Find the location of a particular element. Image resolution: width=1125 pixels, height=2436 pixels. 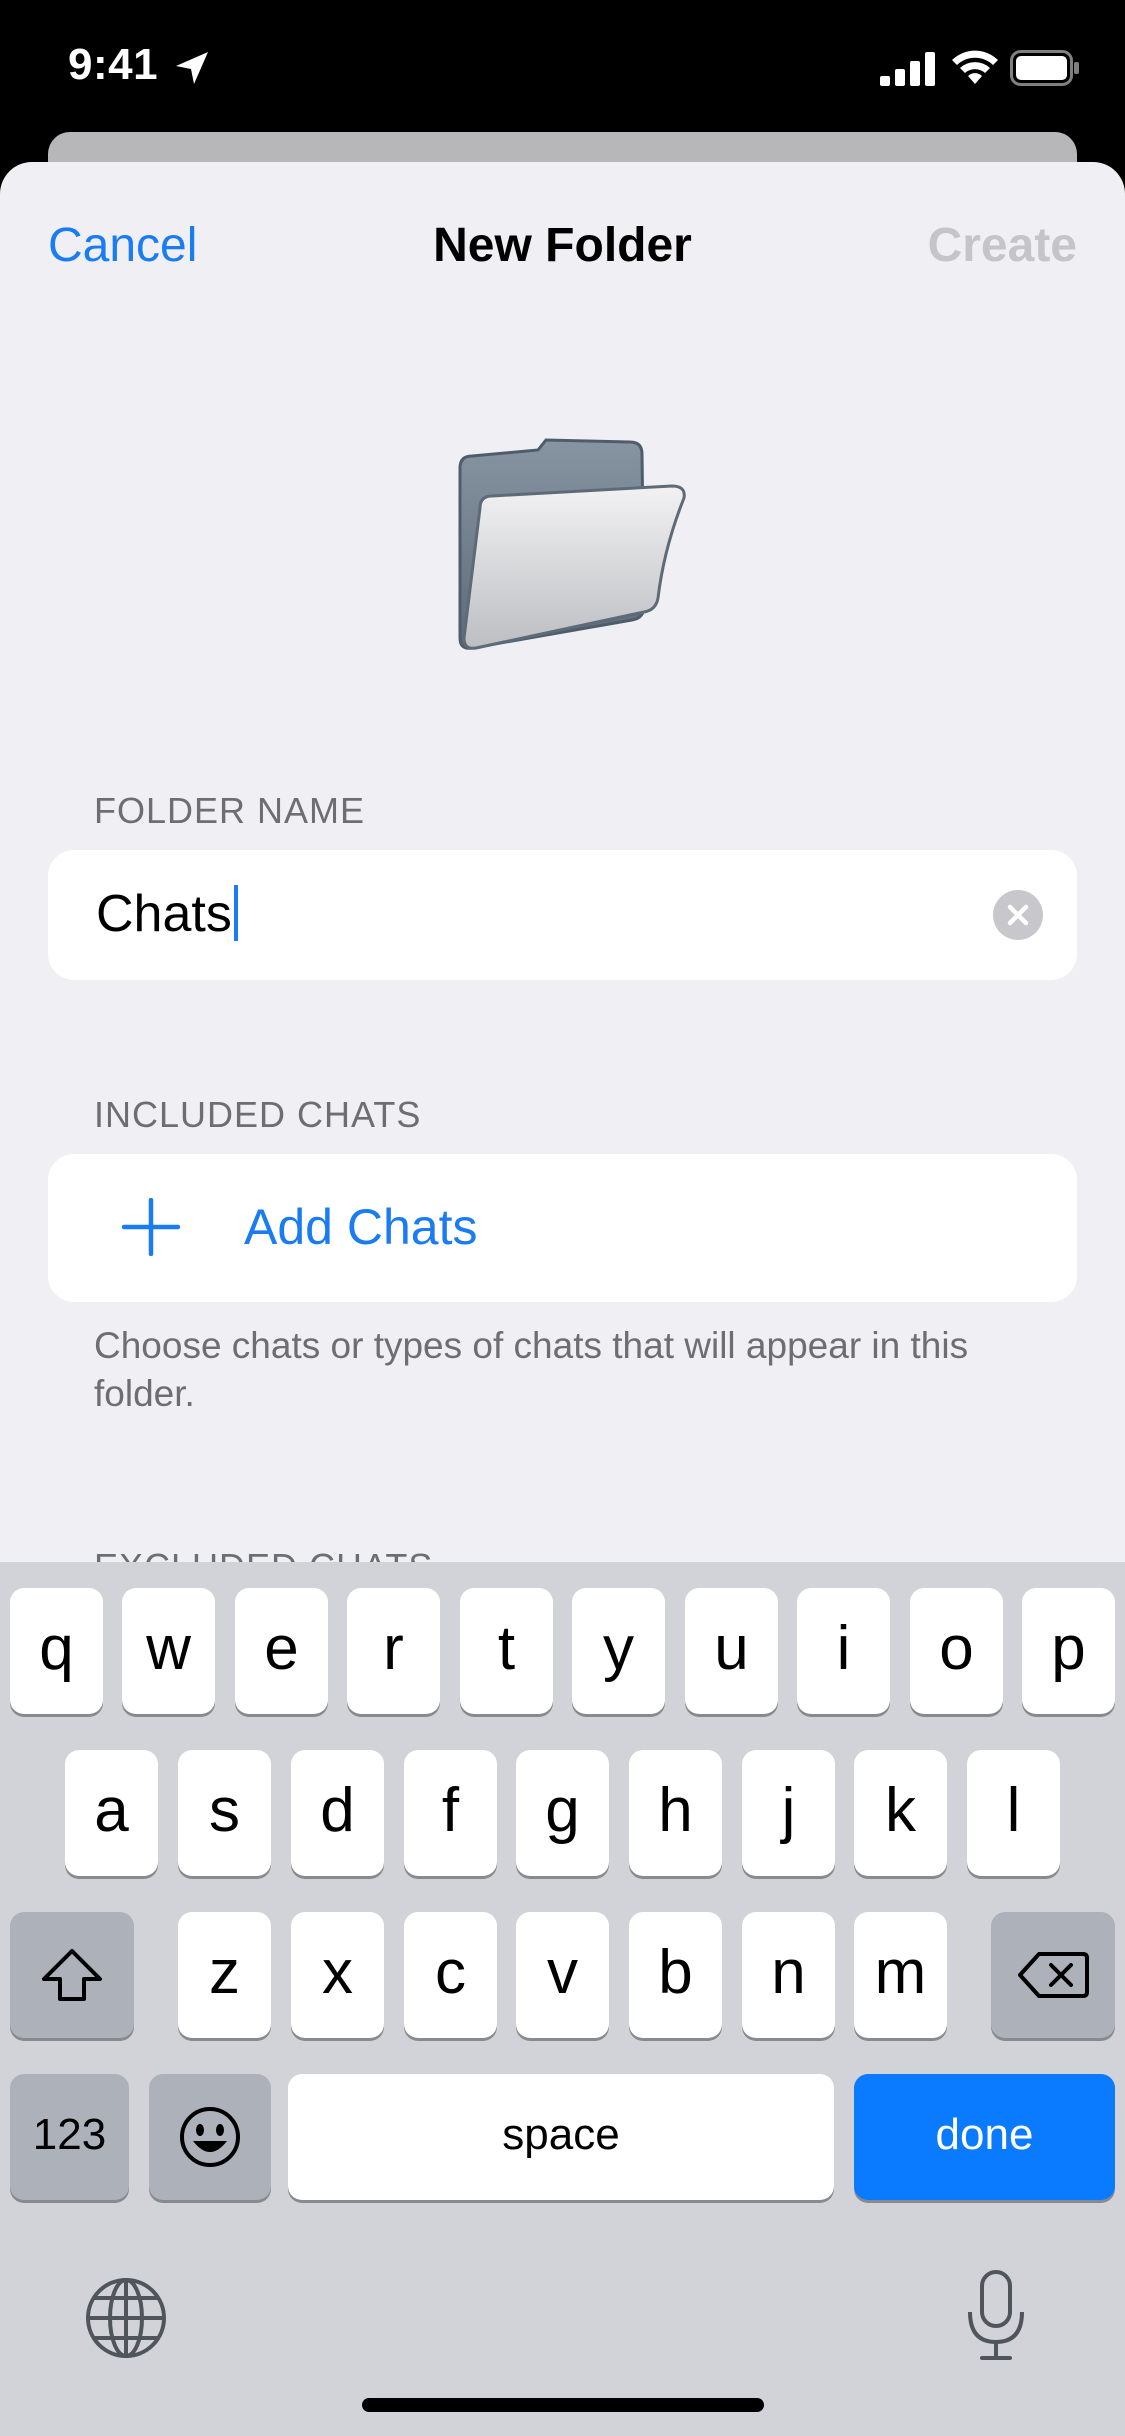

key-u: u is located at coordinates (731, 1651).